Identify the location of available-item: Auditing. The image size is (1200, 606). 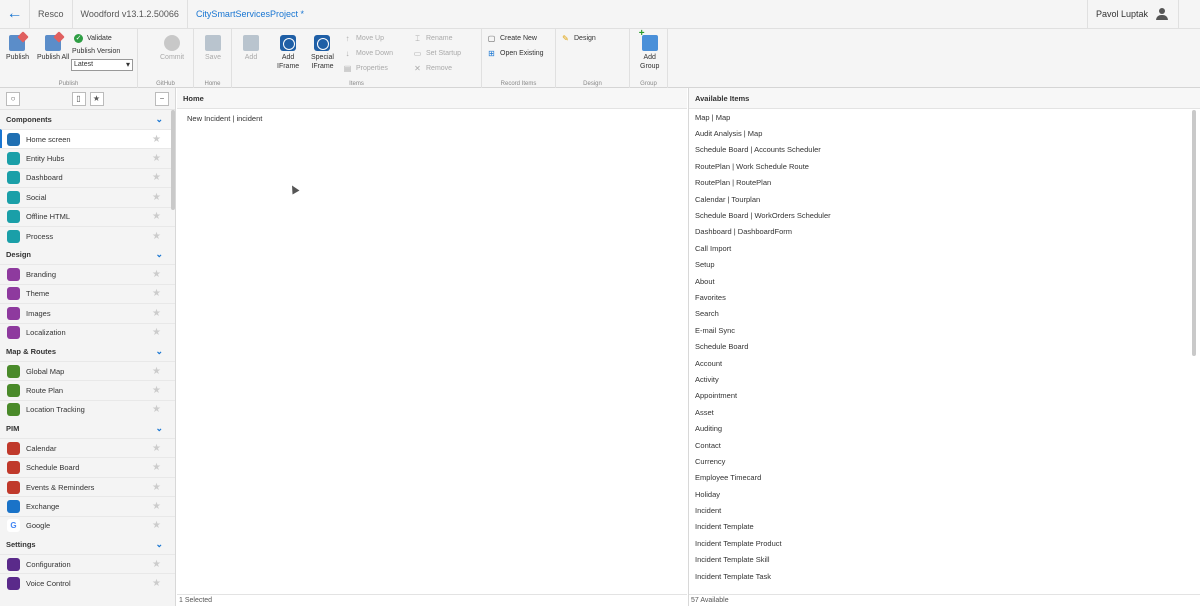
(944, 428).